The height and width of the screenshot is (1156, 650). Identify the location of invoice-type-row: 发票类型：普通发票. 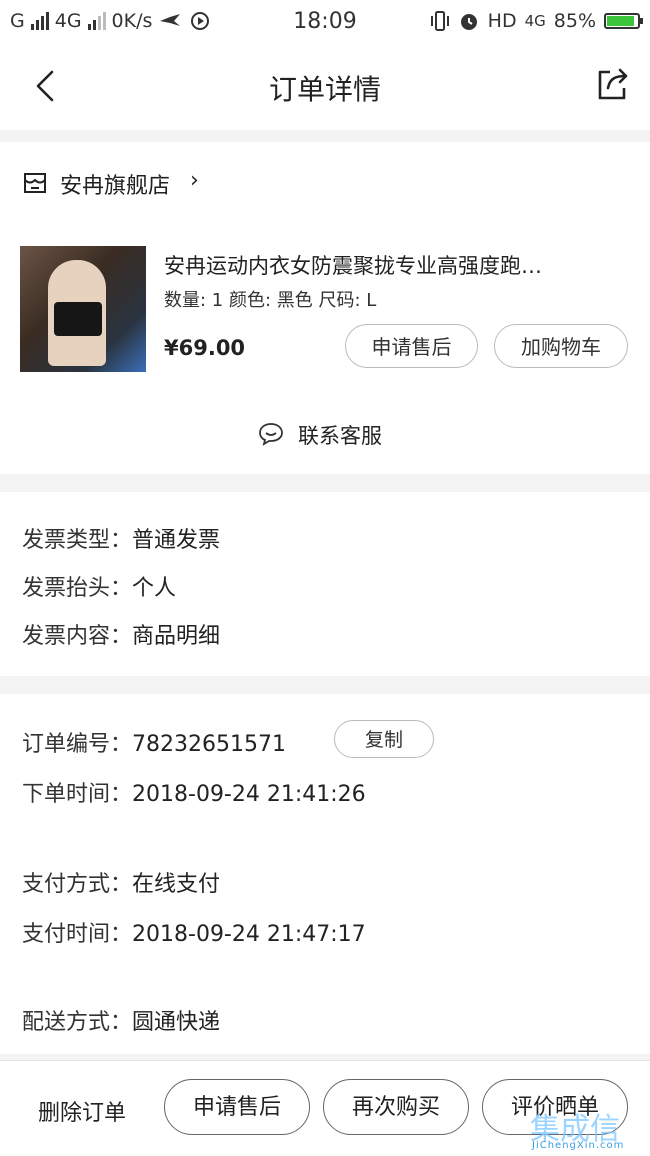
(121, 538).